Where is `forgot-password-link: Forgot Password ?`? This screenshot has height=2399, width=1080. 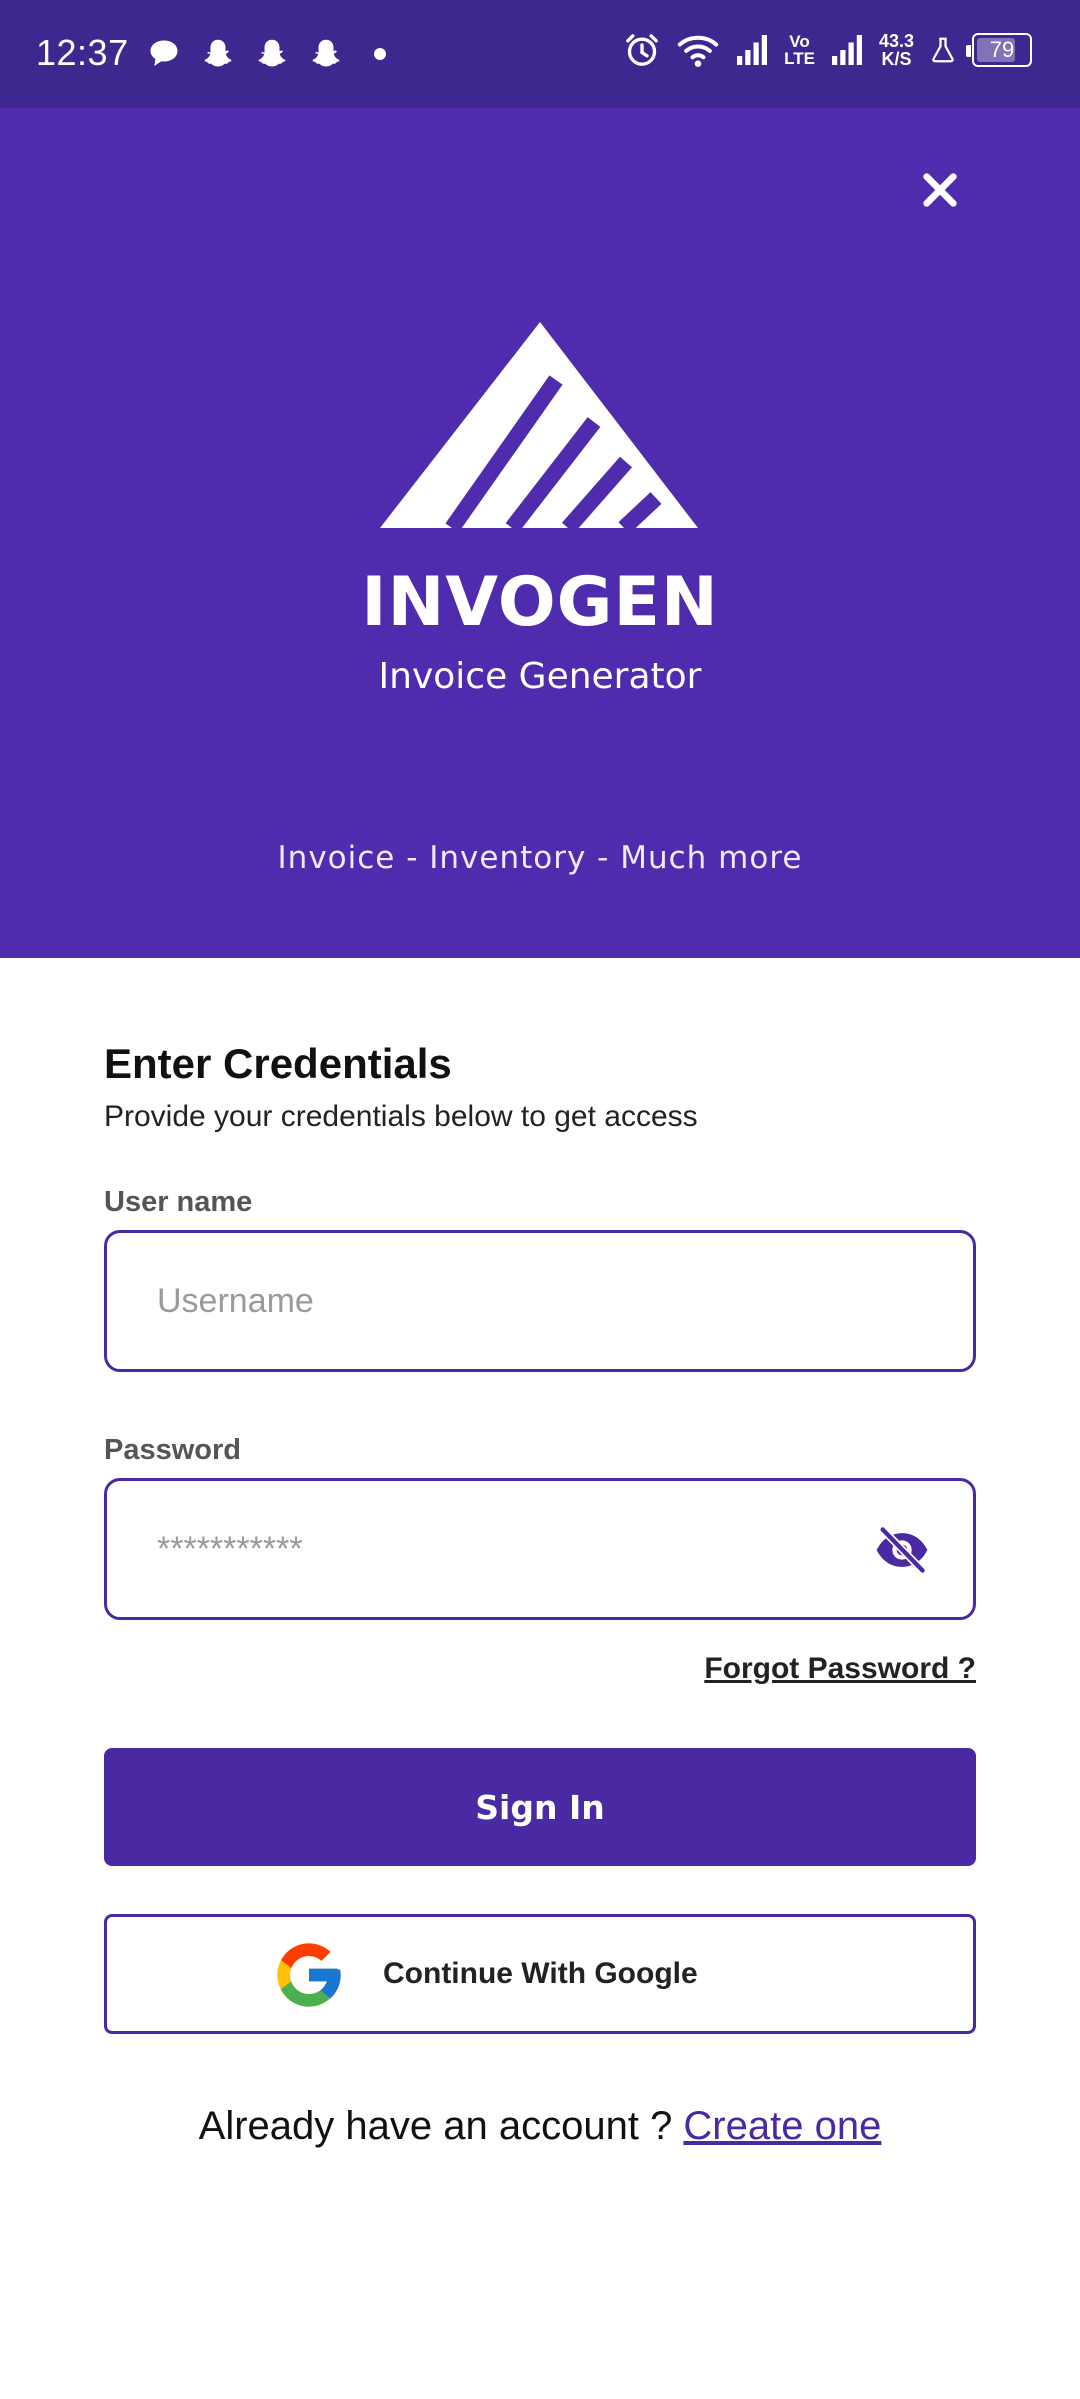
forgot-password-link: Forgot Password ? is located at coordinates (840, 1669).